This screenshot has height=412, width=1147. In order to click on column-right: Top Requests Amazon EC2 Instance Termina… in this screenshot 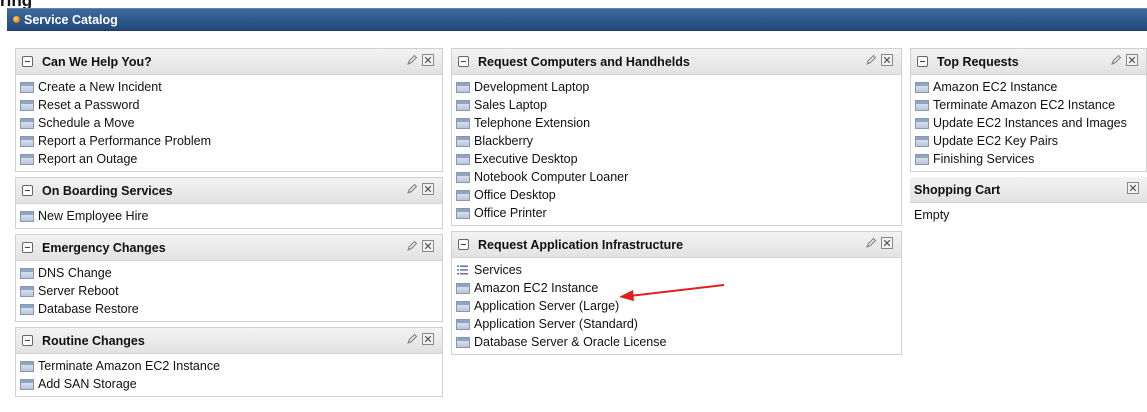, I will do `click(1028, 140)`.